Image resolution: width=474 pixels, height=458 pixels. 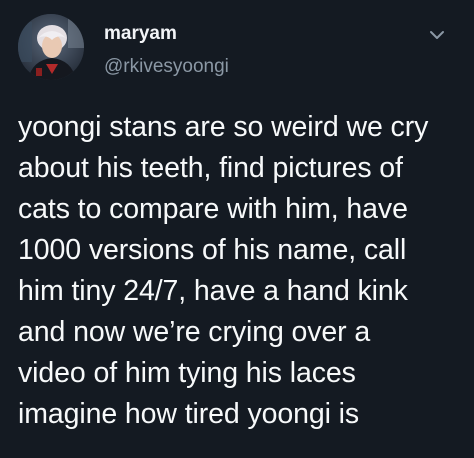 What do you see at coordinates (210, 168) in the screenshot?
I see `tweet-text-line: about his teeth, find pictures of` at bounding box center [210, 168].